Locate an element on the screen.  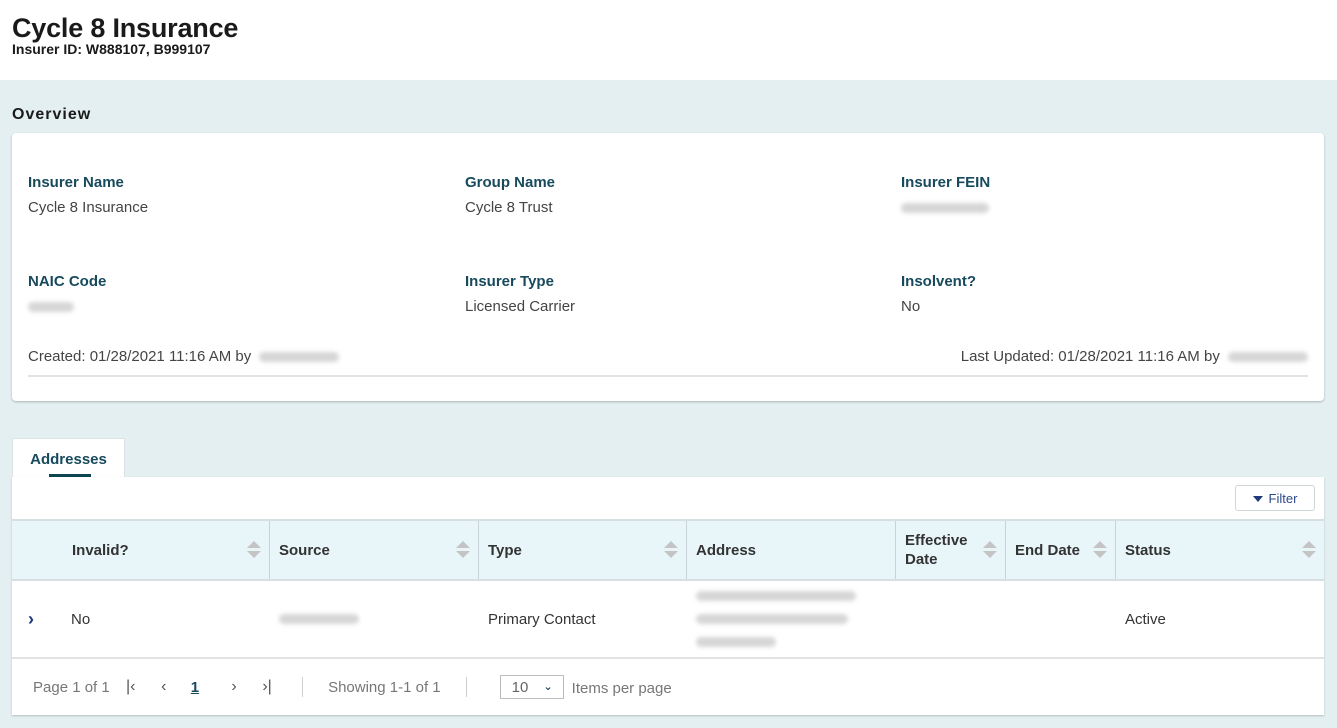
cell-effective-date is located at coordinates (951, 619).